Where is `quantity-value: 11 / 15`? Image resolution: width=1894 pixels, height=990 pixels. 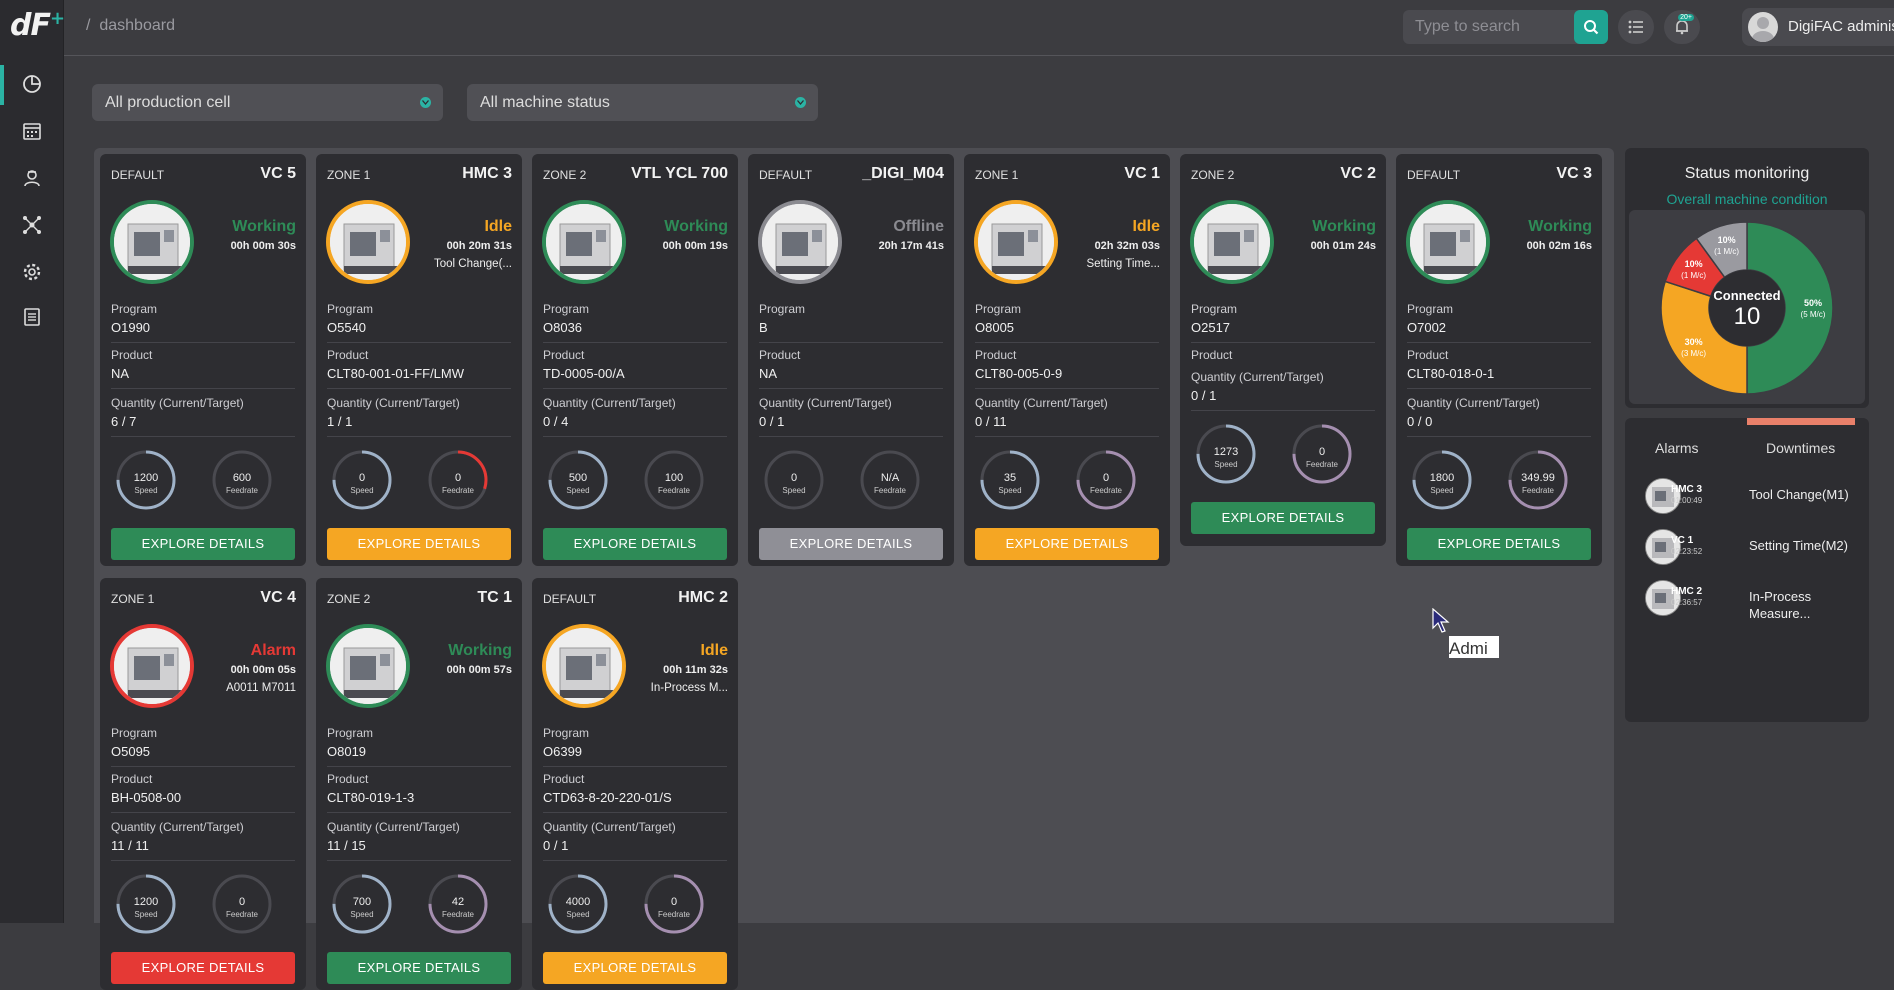
quantity-value: 11 / 15 is located at coordinates (346, 845).